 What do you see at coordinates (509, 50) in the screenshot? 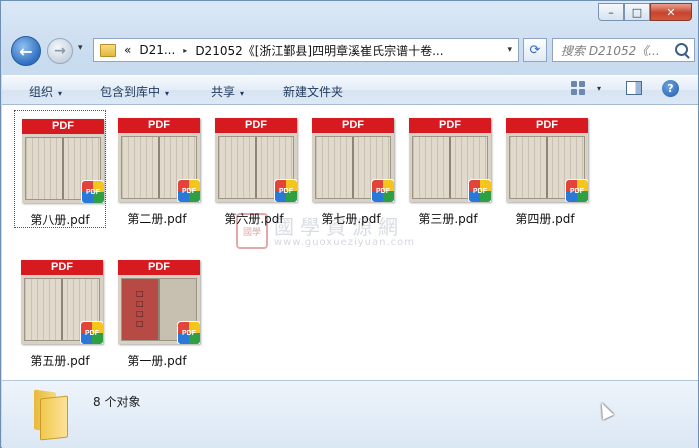
I see `address-dropdown-icon: ▾` at bounding box center [509, 50].